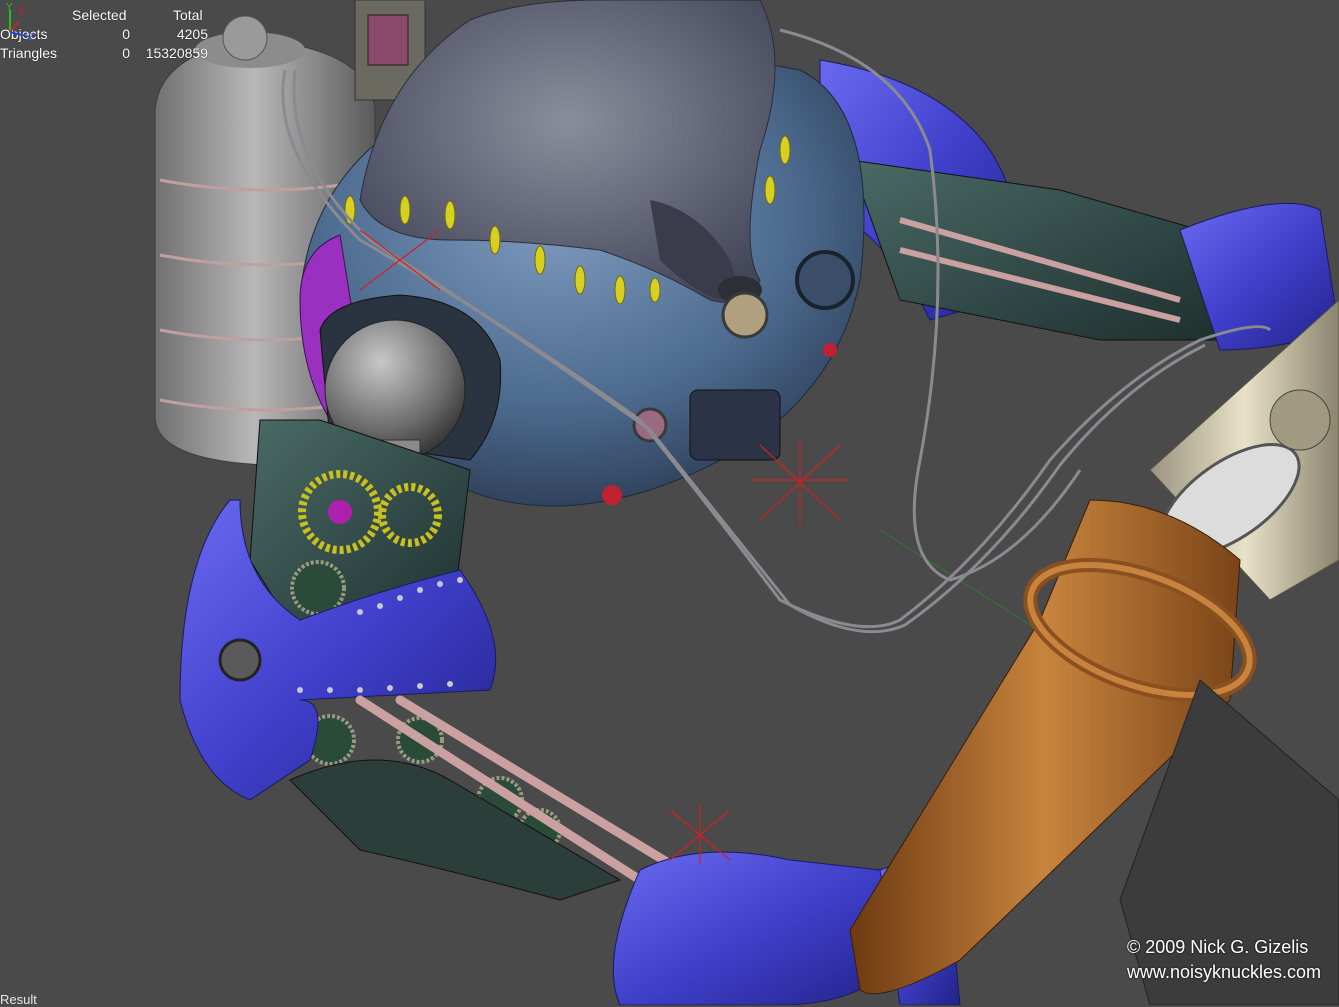  I want to click on stats-total-value: 15320859, so click(176, 53).